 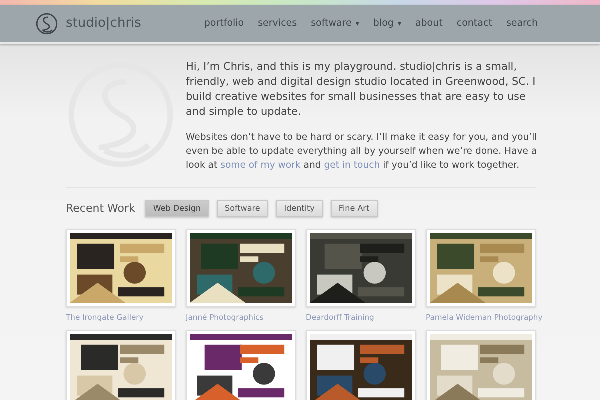 What do you see at coordinates (260, 165) in the screenshot?
I see `text-link: some of my work` at bounding box center [260, 165].